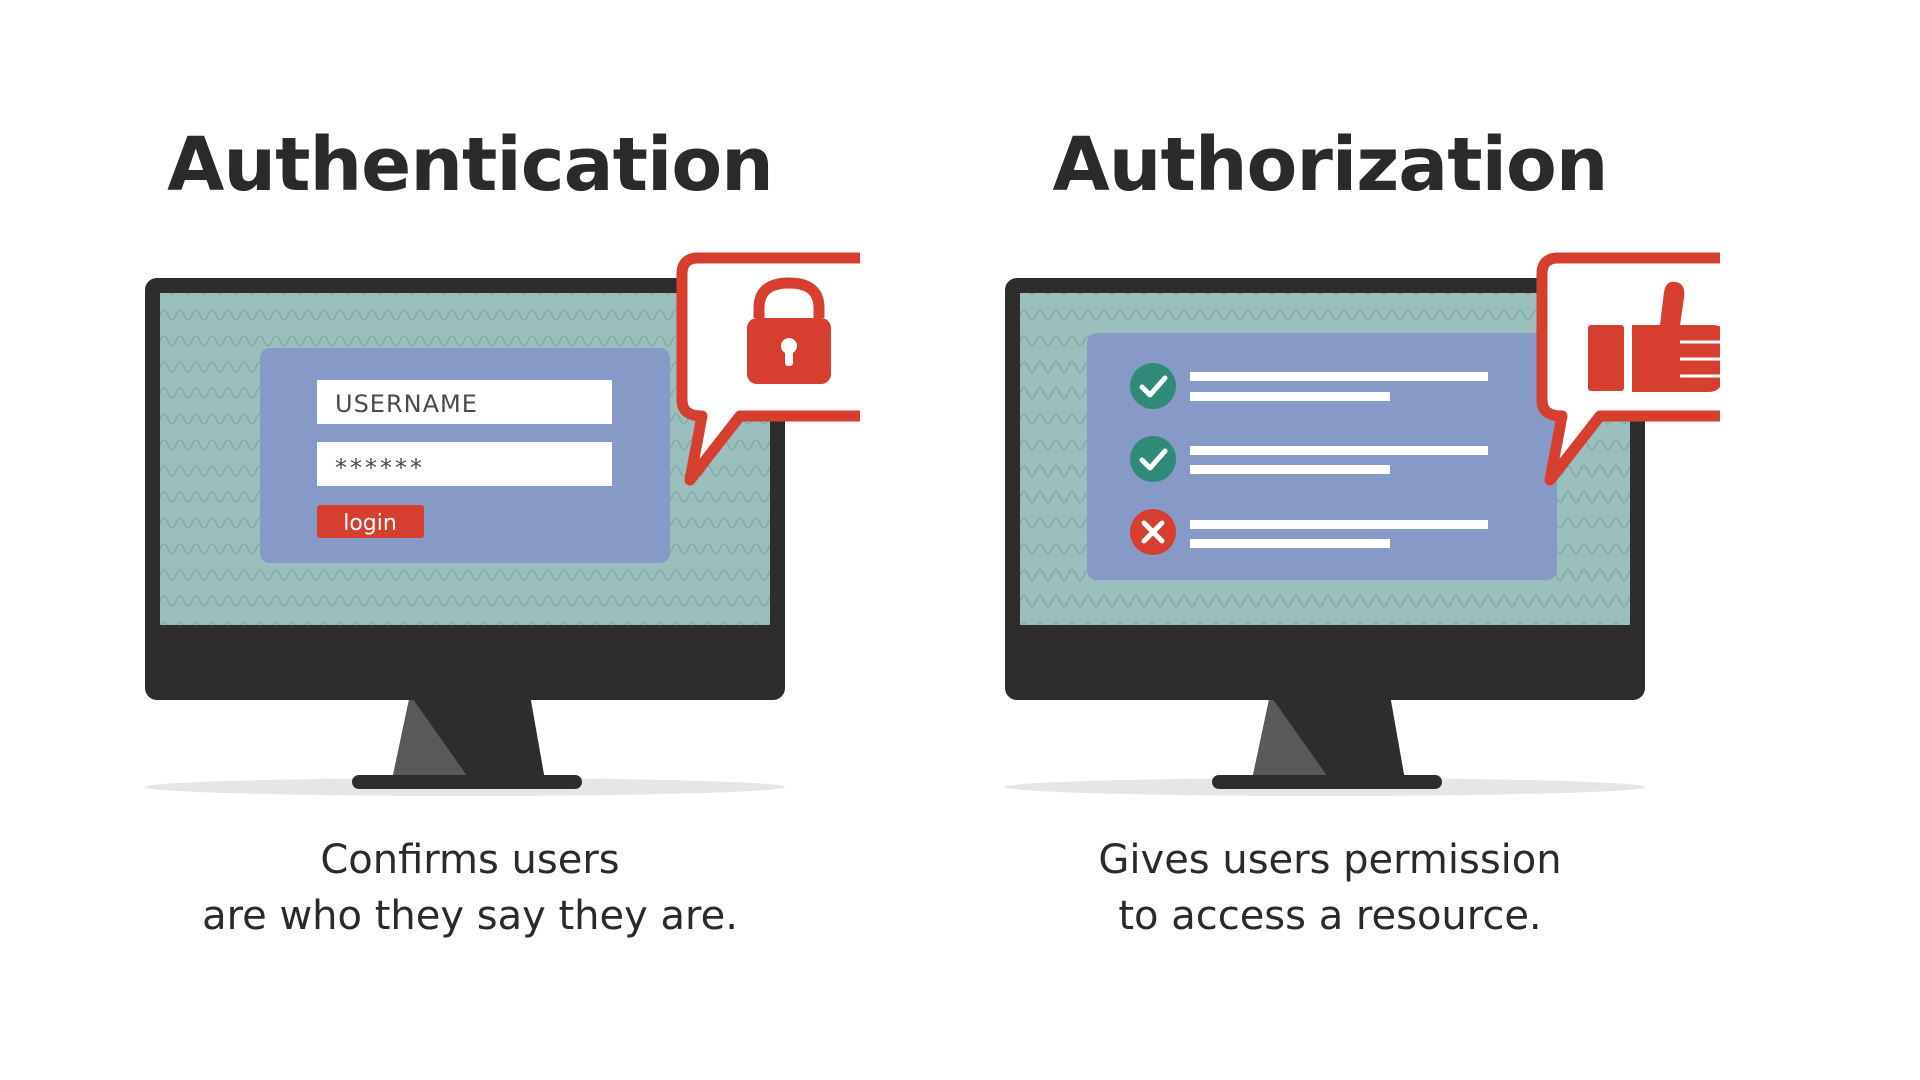 This screenshot has height=1080, width=1920. Describe the element at coordinates (1322, 456) in the screenshot. I see `permissions-dialog` at that location.